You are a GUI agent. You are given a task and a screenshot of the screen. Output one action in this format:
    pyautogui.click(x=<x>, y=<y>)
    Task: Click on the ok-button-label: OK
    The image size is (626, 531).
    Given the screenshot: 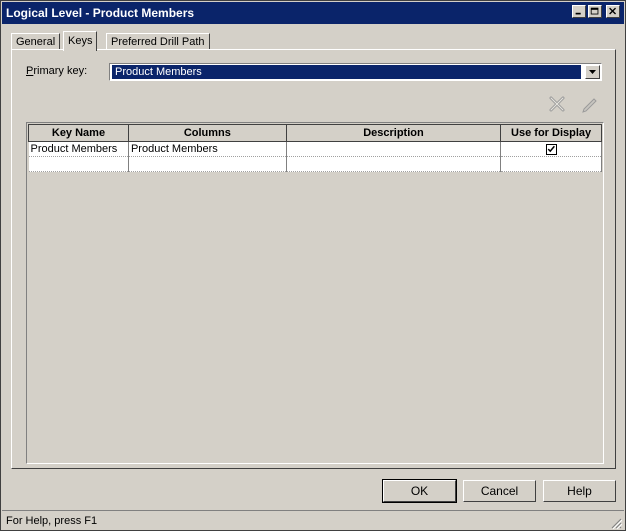 What is the action you would take?
    pyautogui.click(x=419, y=491)
    